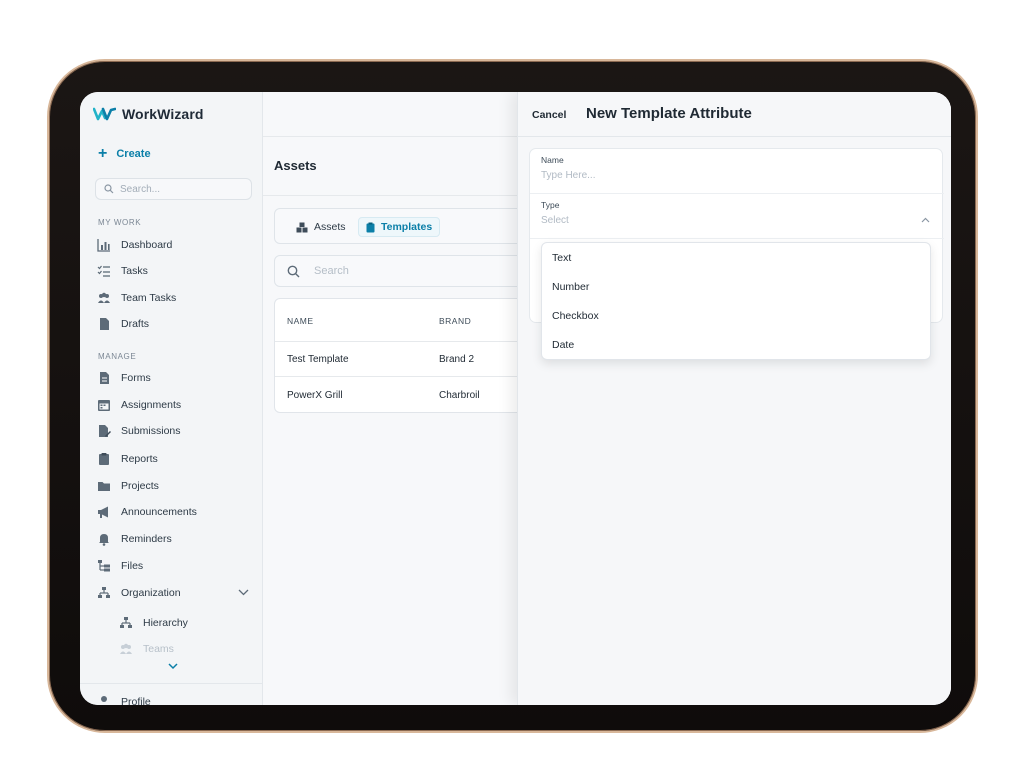 The height and width of the screenshot is (783, 1024). What do you see at coordinates (126, 648) in the screenshot?
I see `teams-icon` at bounding box center [126, 648].